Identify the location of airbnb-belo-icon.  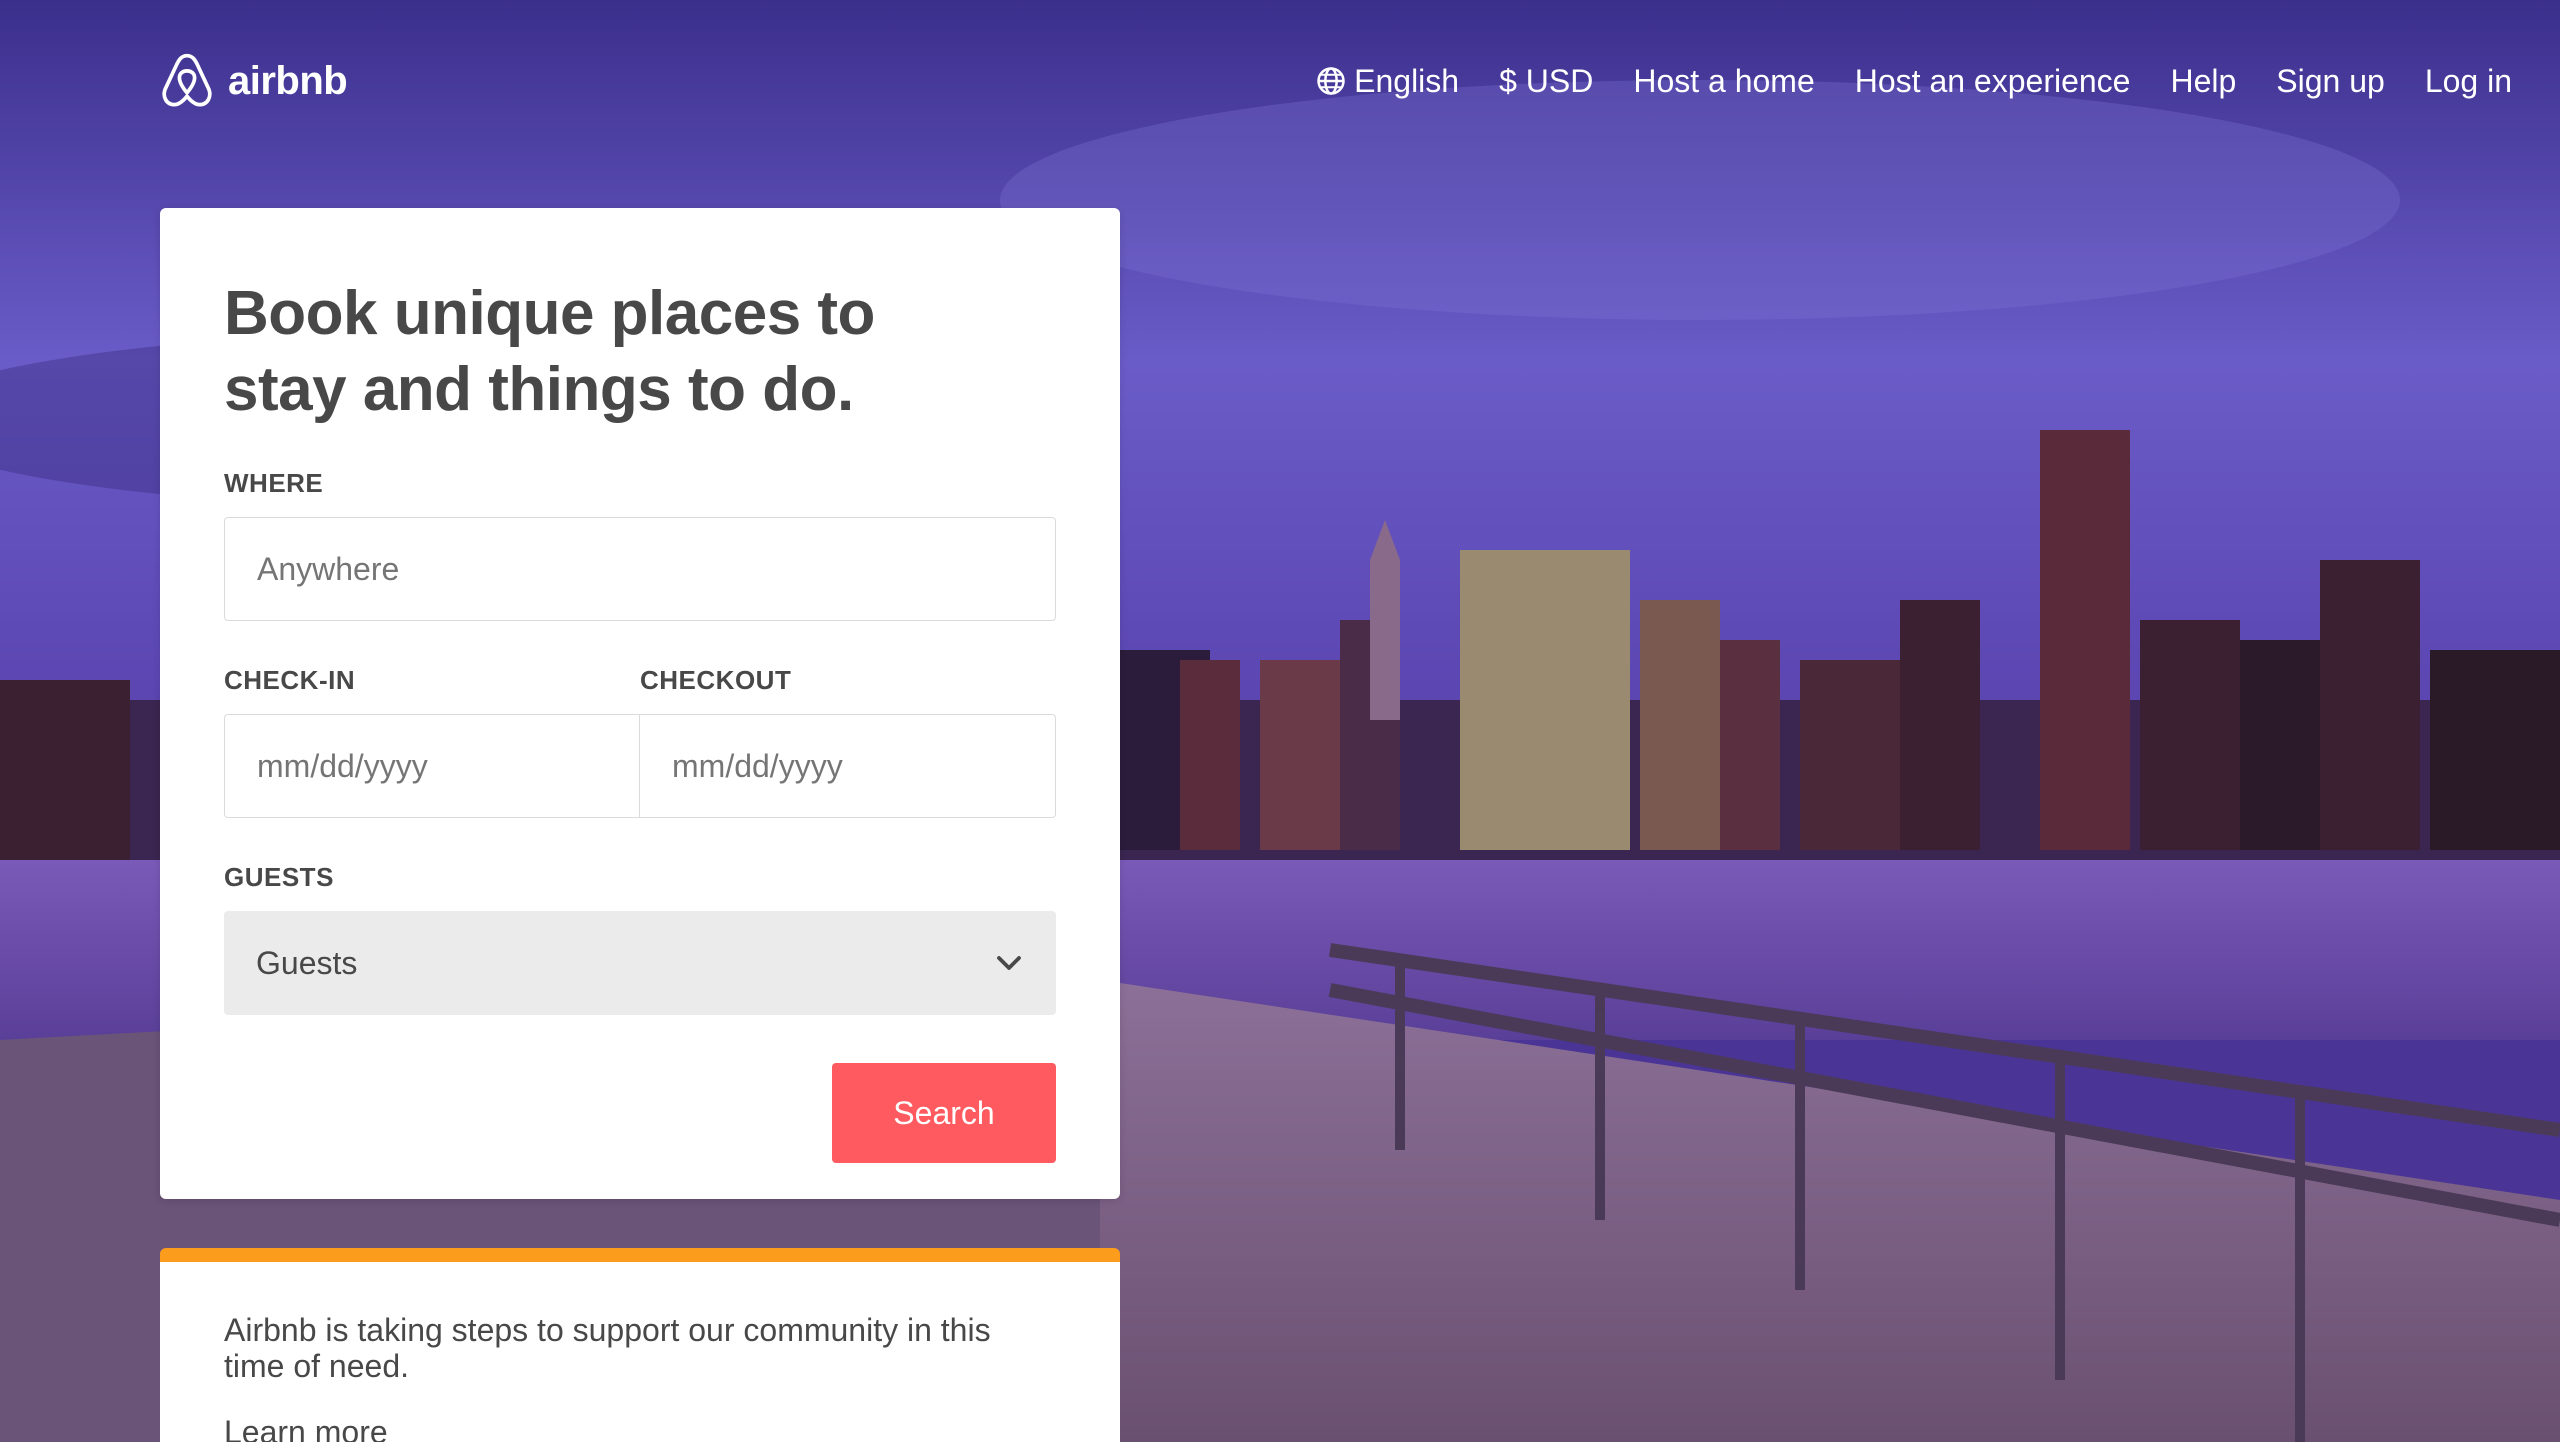
(187, 80).